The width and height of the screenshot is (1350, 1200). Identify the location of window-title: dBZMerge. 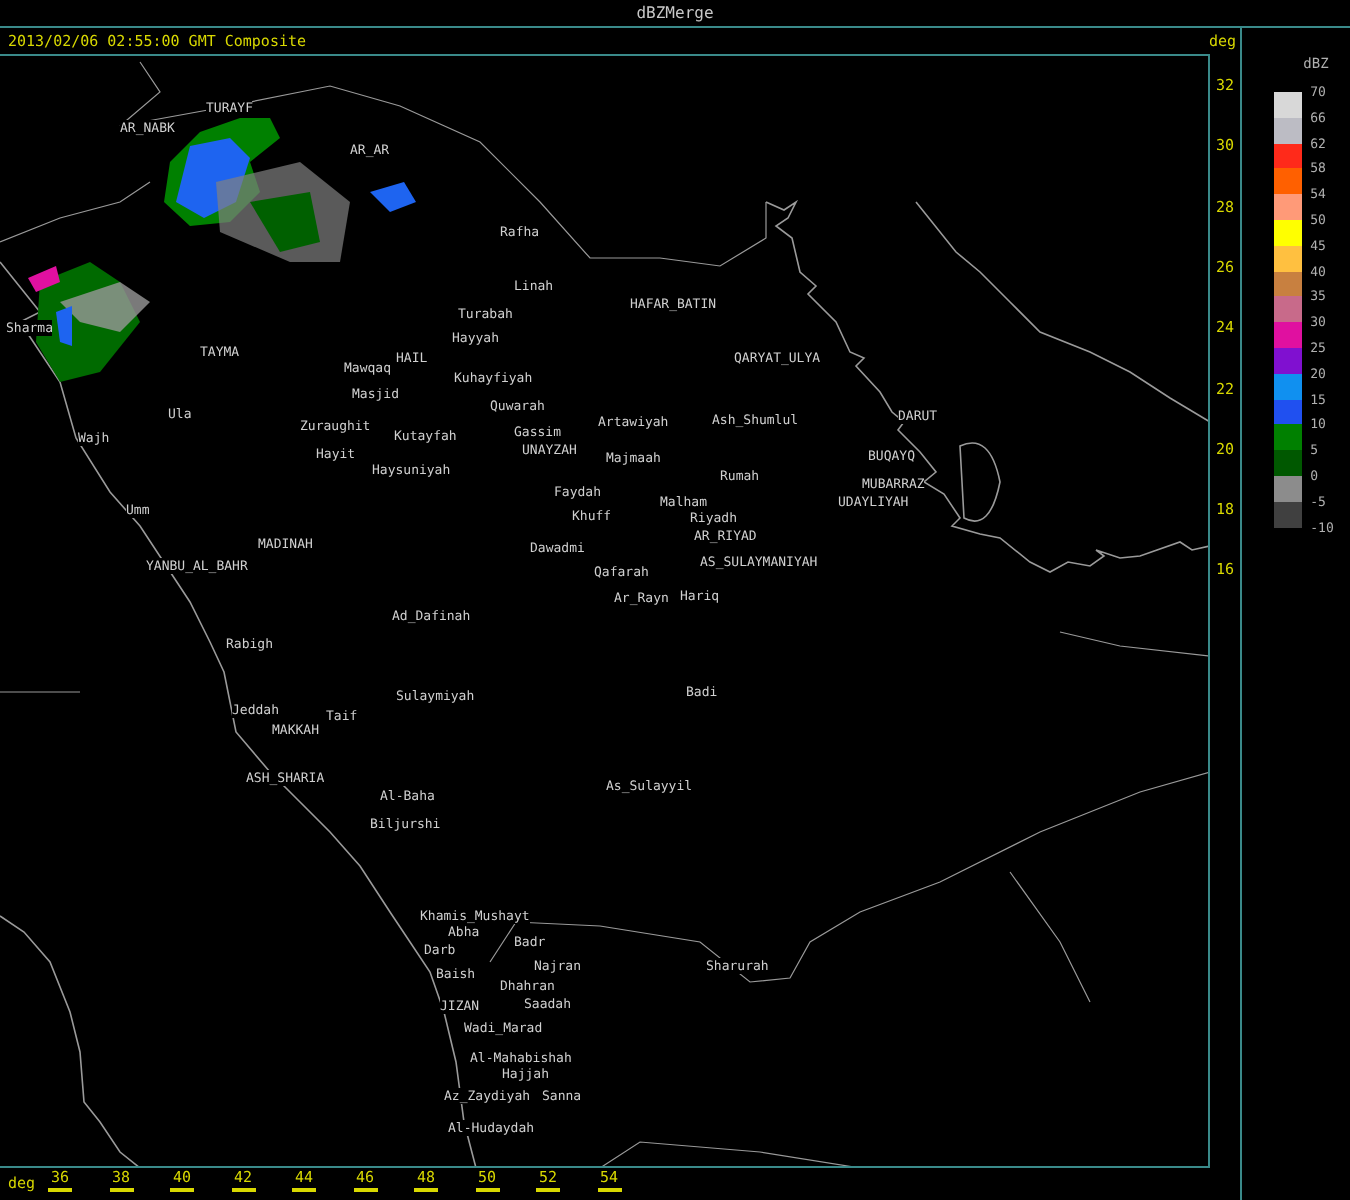
(675, 13).